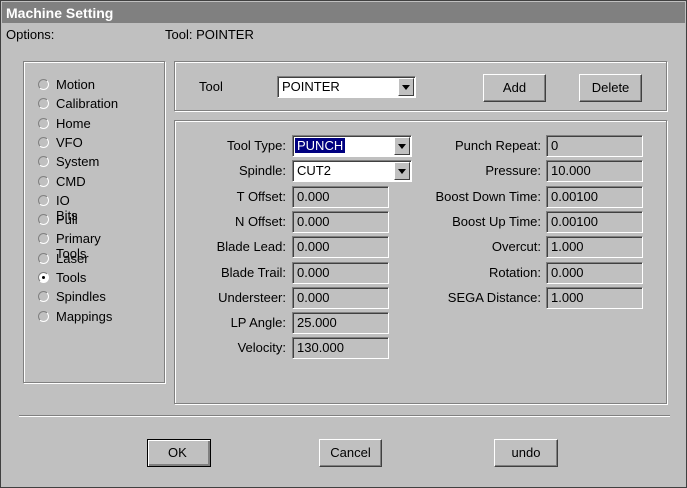 The height and width of the screenshot is (488, 687). What do you see at coordinates (69, 142) in the screenshot?
I see `option-label: VFO` at bounding box center [69, 142].